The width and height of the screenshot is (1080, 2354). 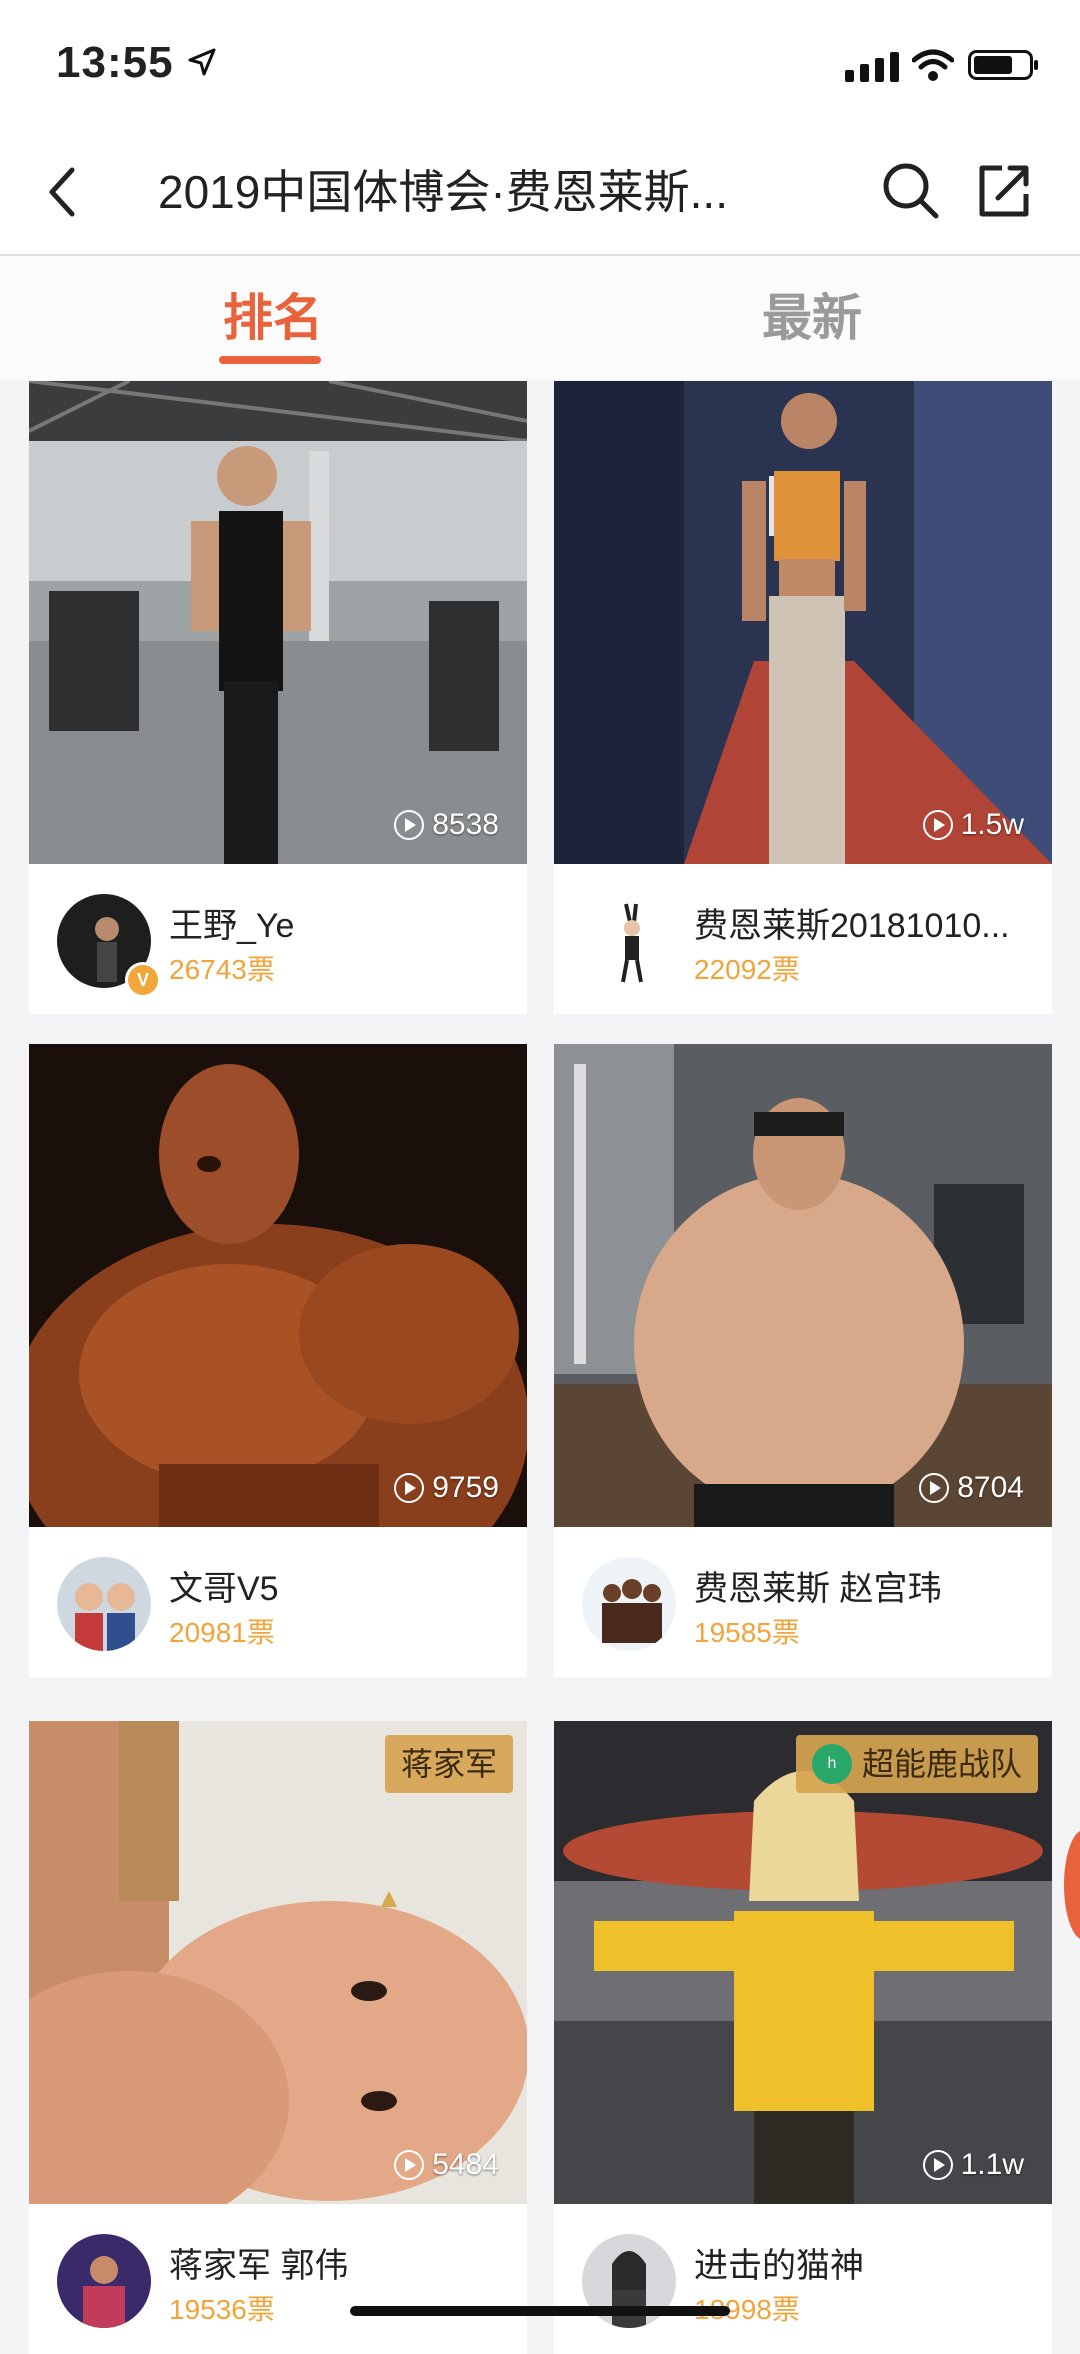 I want to click on user-name: 蒋家军 郭伟, so click(x=339, y=2262).